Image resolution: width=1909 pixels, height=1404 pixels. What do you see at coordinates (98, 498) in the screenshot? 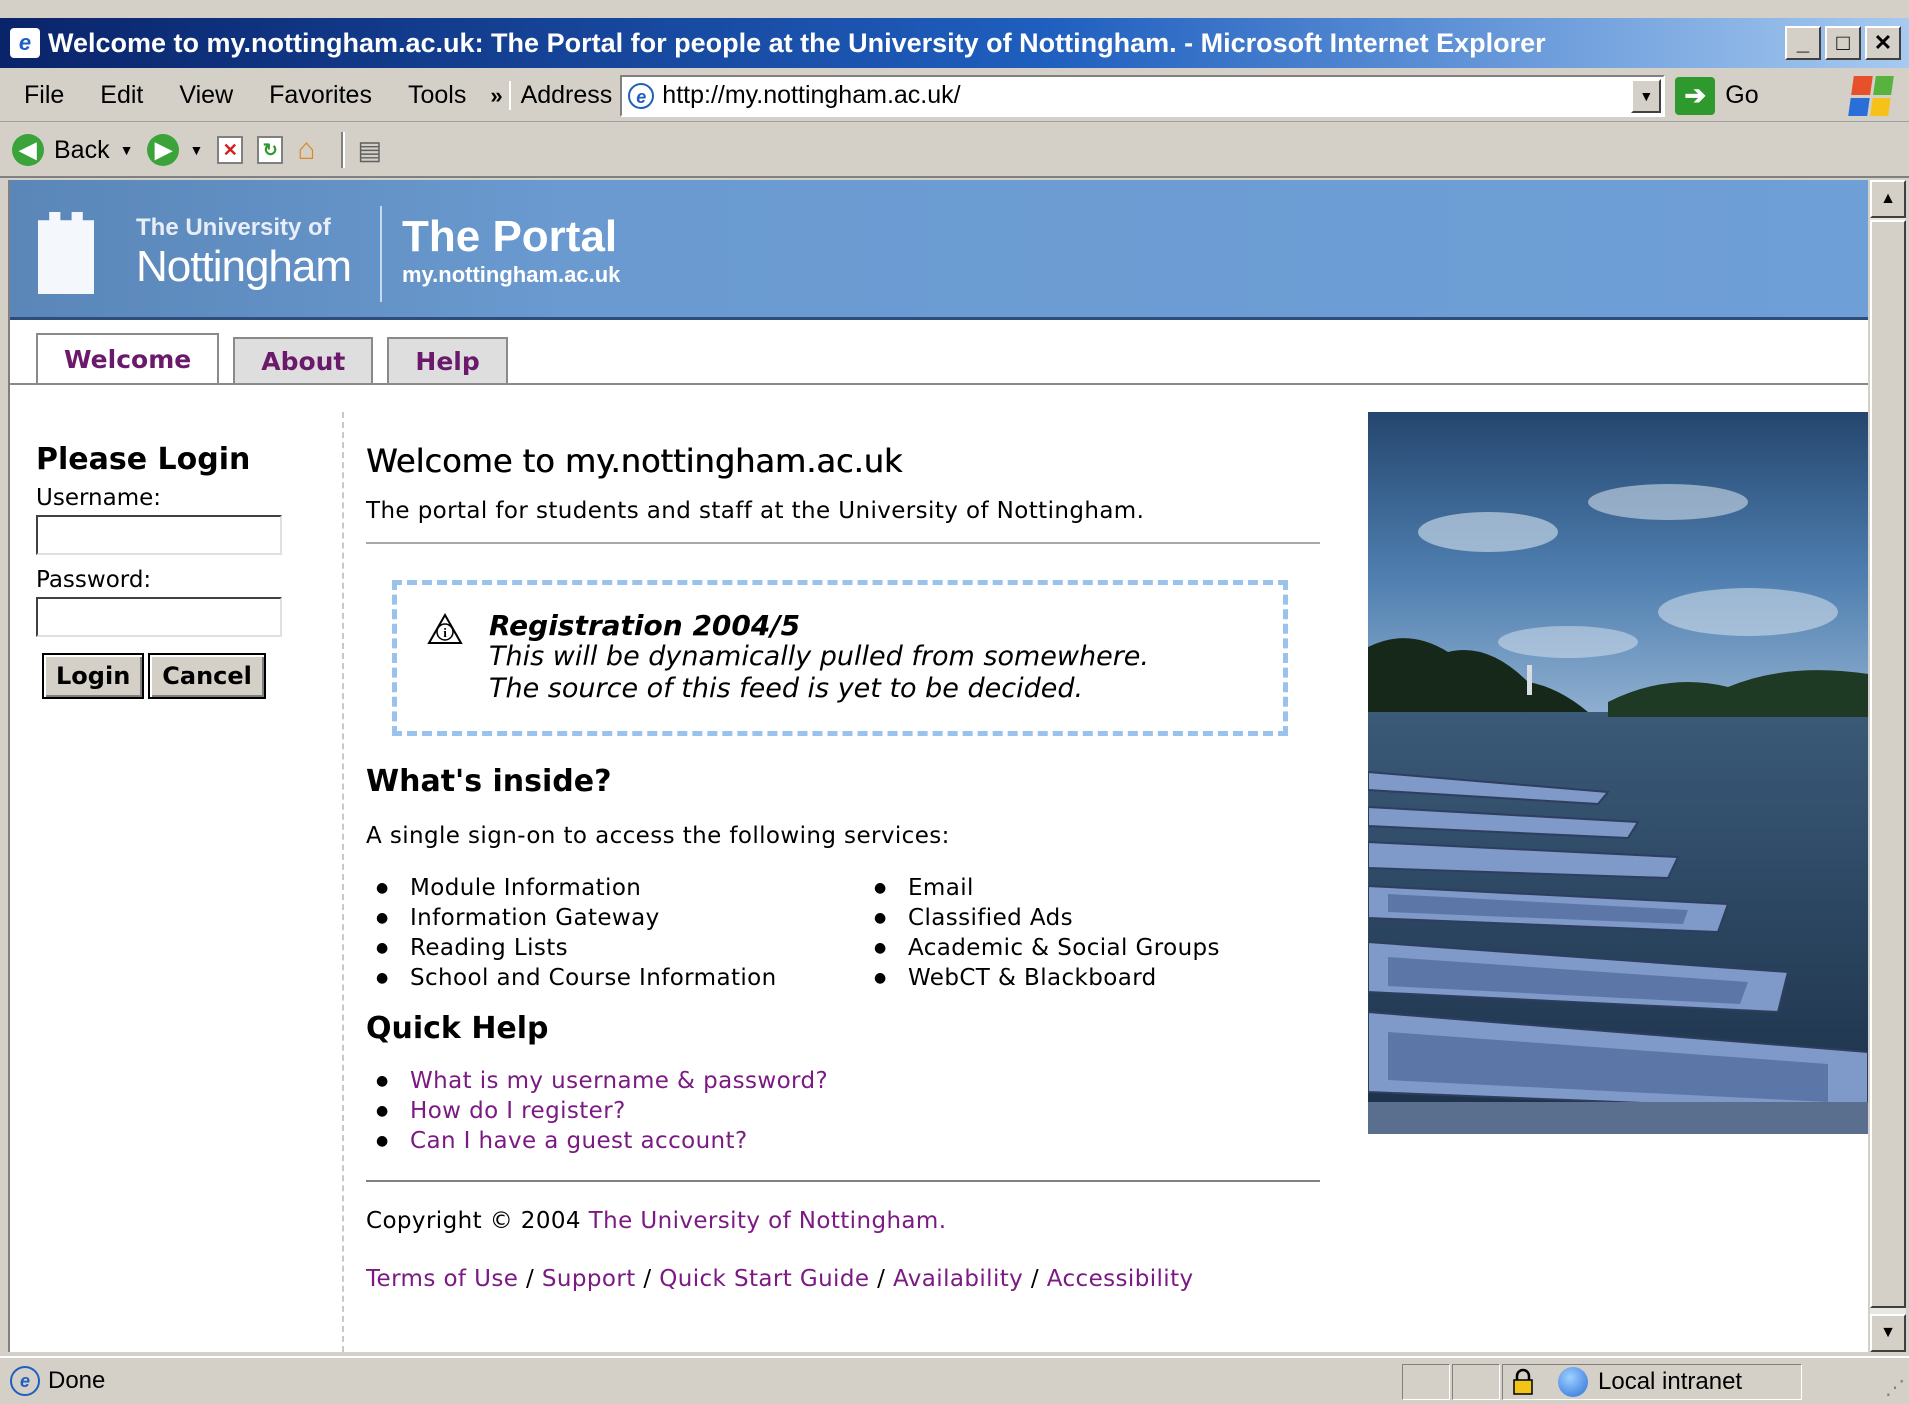
I see `username-label: Username:` at bounding box center [98, 498].